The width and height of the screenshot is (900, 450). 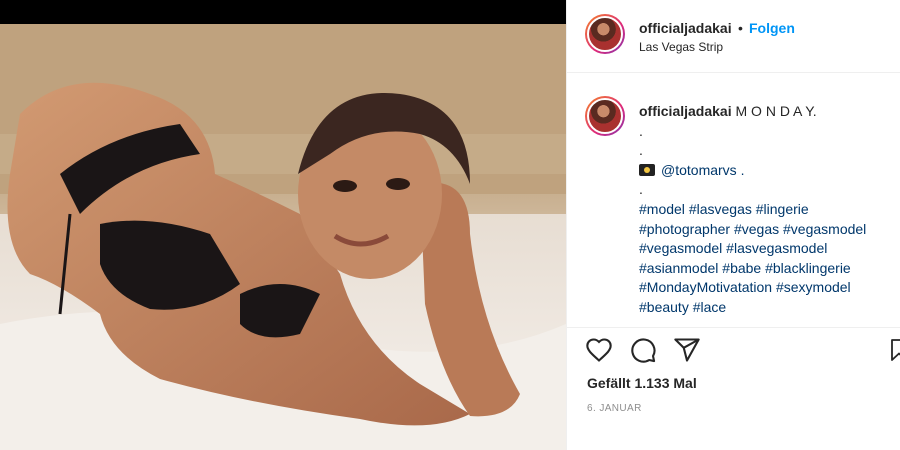 What do you see at coordinates (664, 307) in the screenshot?
I see `hashtag-link: #beauty` at bounding box center [664, 307].